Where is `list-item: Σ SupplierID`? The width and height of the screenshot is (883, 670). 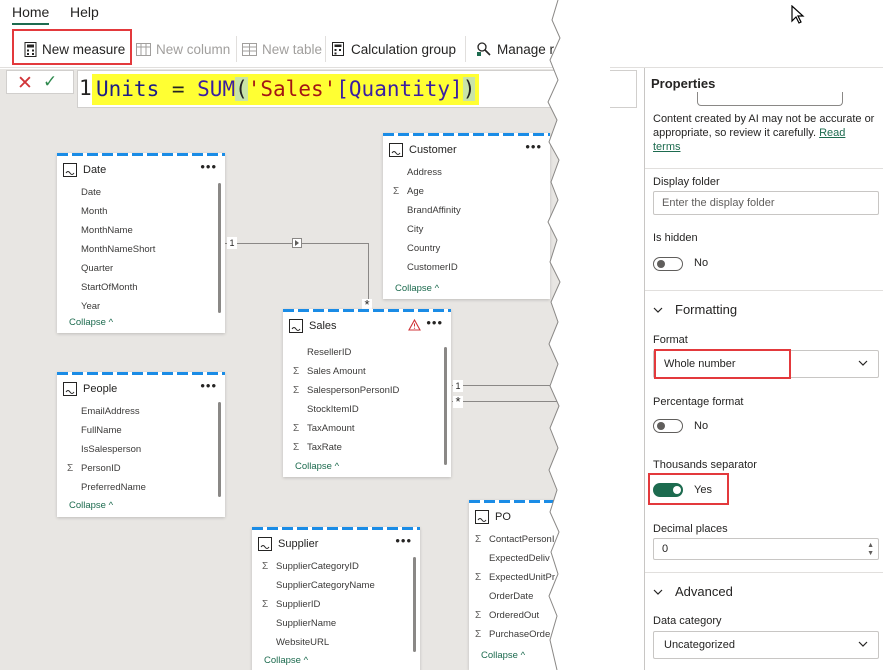 list-item: Σ SupplierID is located at coordinates (336, 604).